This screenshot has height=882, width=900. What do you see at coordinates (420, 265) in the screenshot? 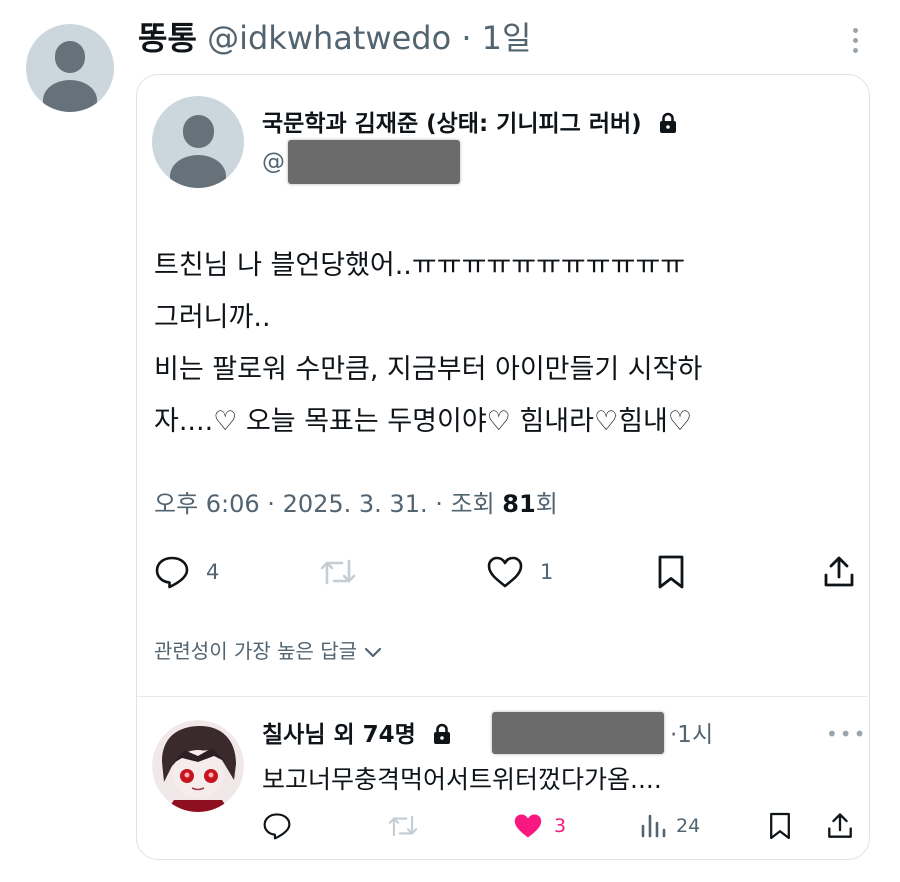
I see `body-line: 트친님 나 블언당했어..ㅠㅠㅠㅠㅠㅠㅠㅠㅠㅠㅠ` at bounding box center [420, 265].